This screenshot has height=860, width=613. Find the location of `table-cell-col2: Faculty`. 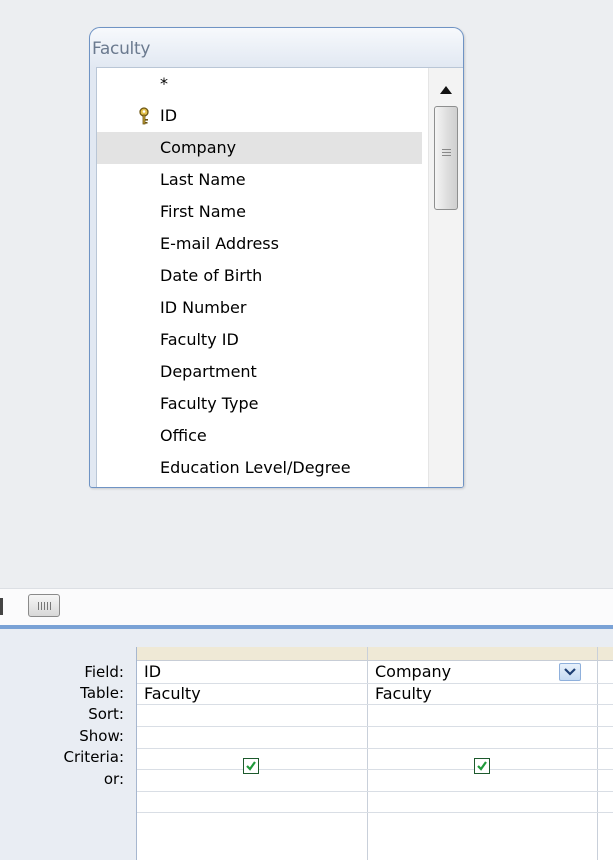

table-cell-col2: Faculty is located at coordinates (403, 694).